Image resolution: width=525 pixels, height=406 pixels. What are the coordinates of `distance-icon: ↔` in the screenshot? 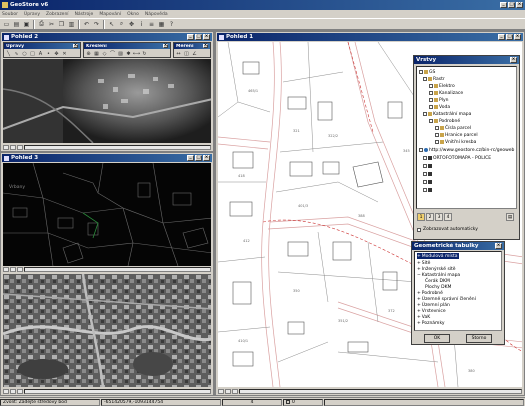 It's located at (178, 53).